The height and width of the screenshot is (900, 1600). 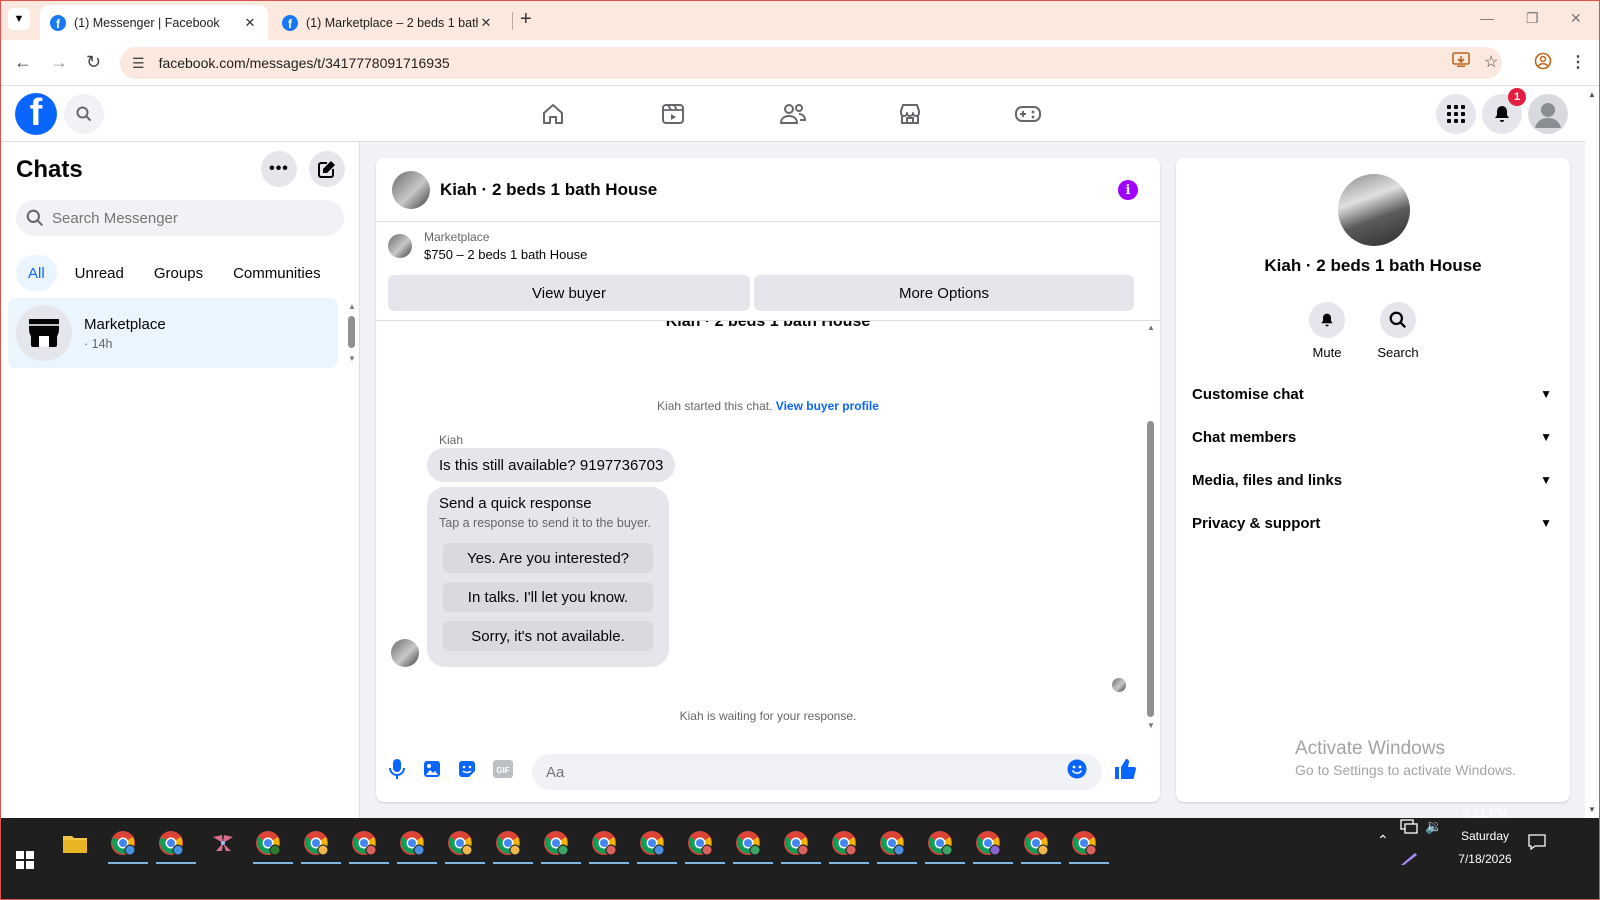 I want to click on filter-communities: Communities, so click(x=277, y=273).